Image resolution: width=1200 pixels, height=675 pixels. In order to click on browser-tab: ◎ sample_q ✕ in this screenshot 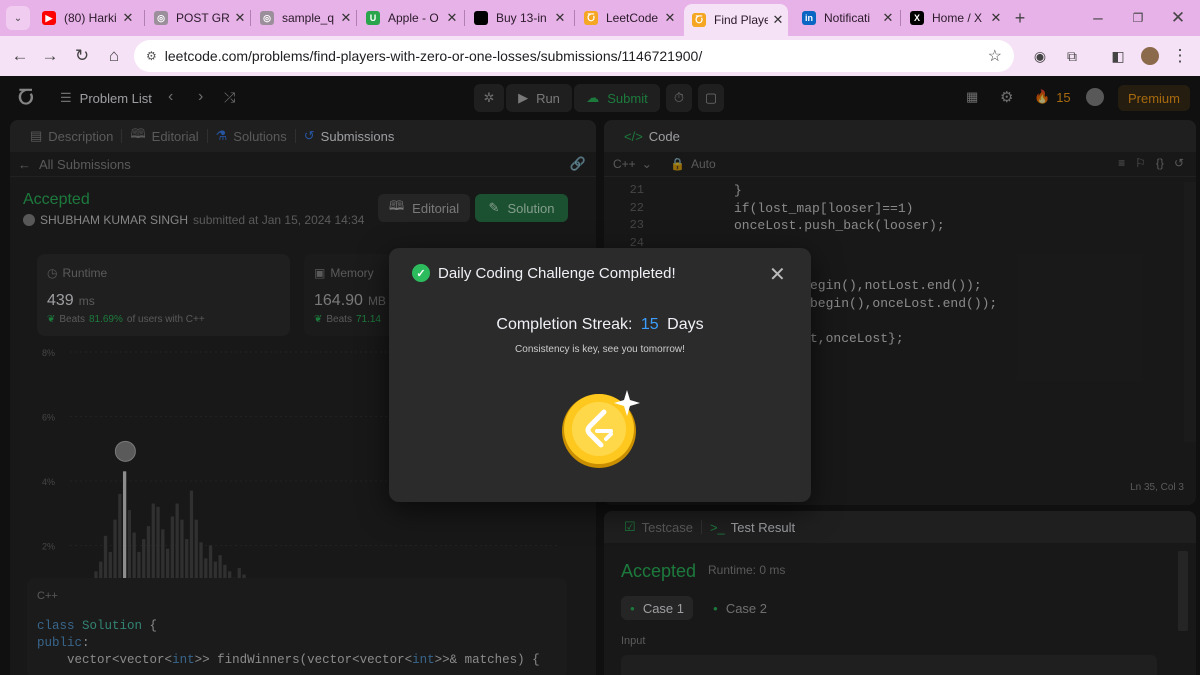, I will do `click(304, 18)`.